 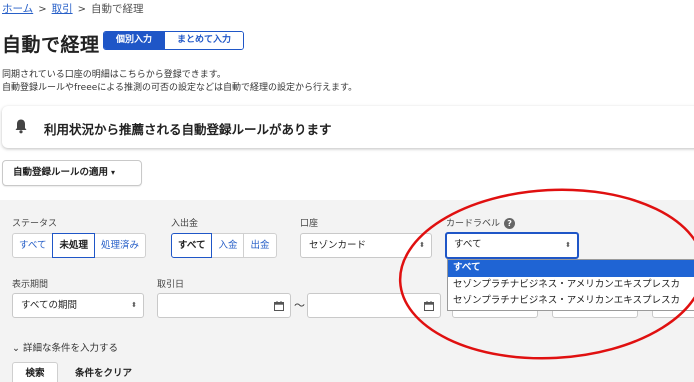 What do you see at coordinates (204, 40) in the screenshot?
I see `bulk-input-tab: まとめて入力` at bounding box center [204, 40].